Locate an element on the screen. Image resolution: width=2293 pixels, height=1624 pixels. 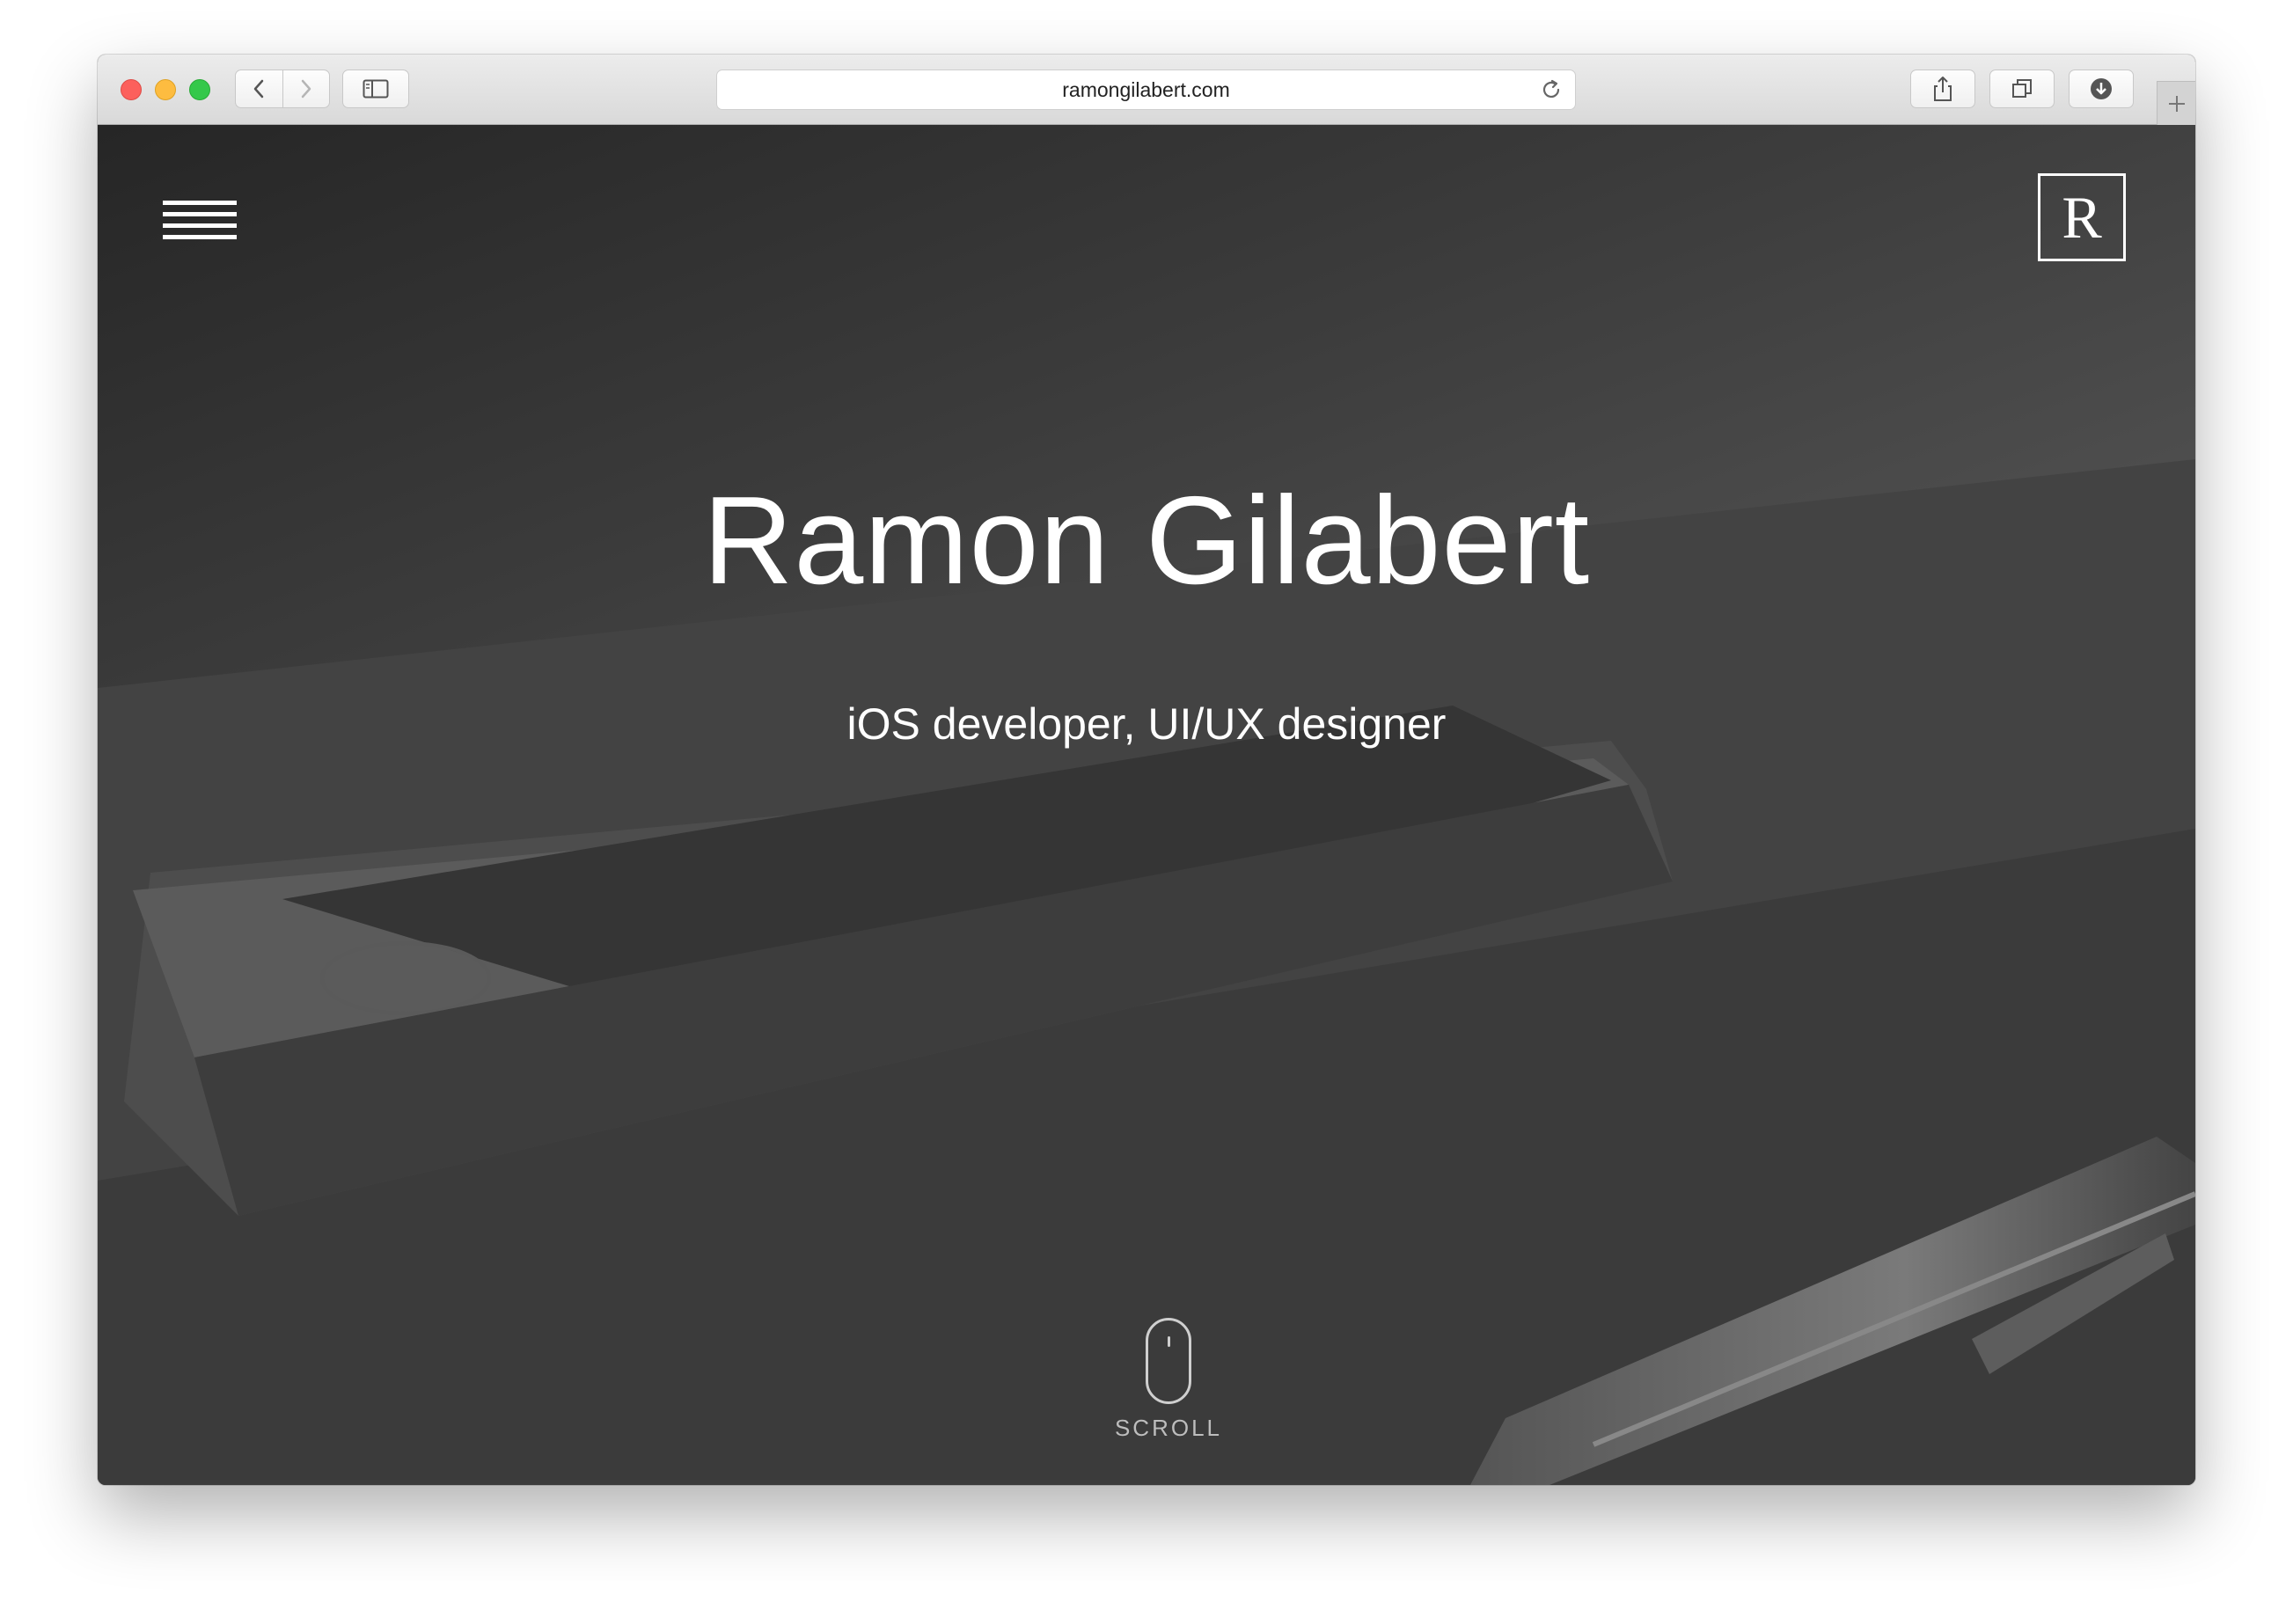
scroll-label: SCROLL is located at coordinates (1168, 1428).